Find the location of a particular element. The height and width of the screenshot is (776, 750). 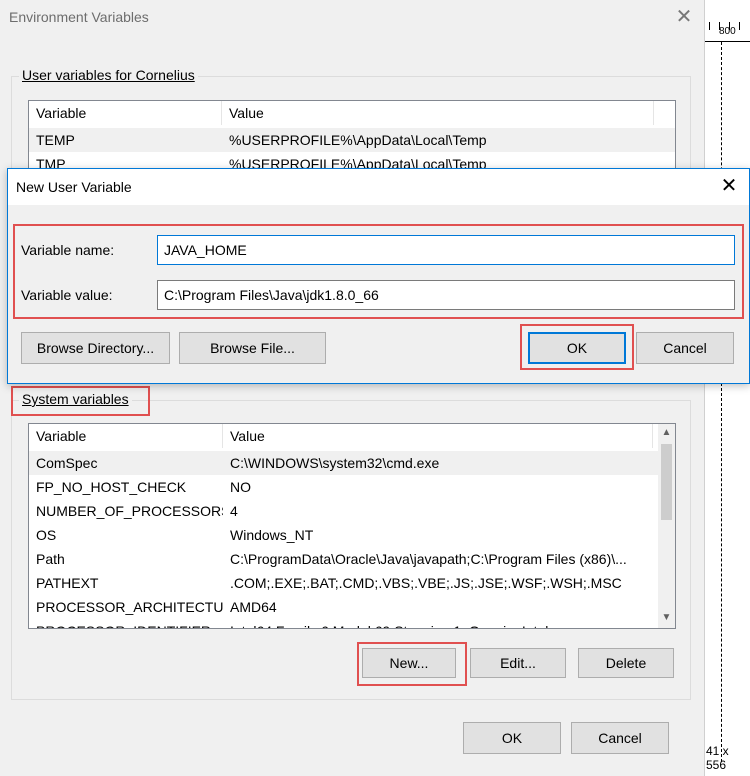

table-row: PROCESSOR_ARCHITECTU... AMD64 is located at coordinates (352, 607).